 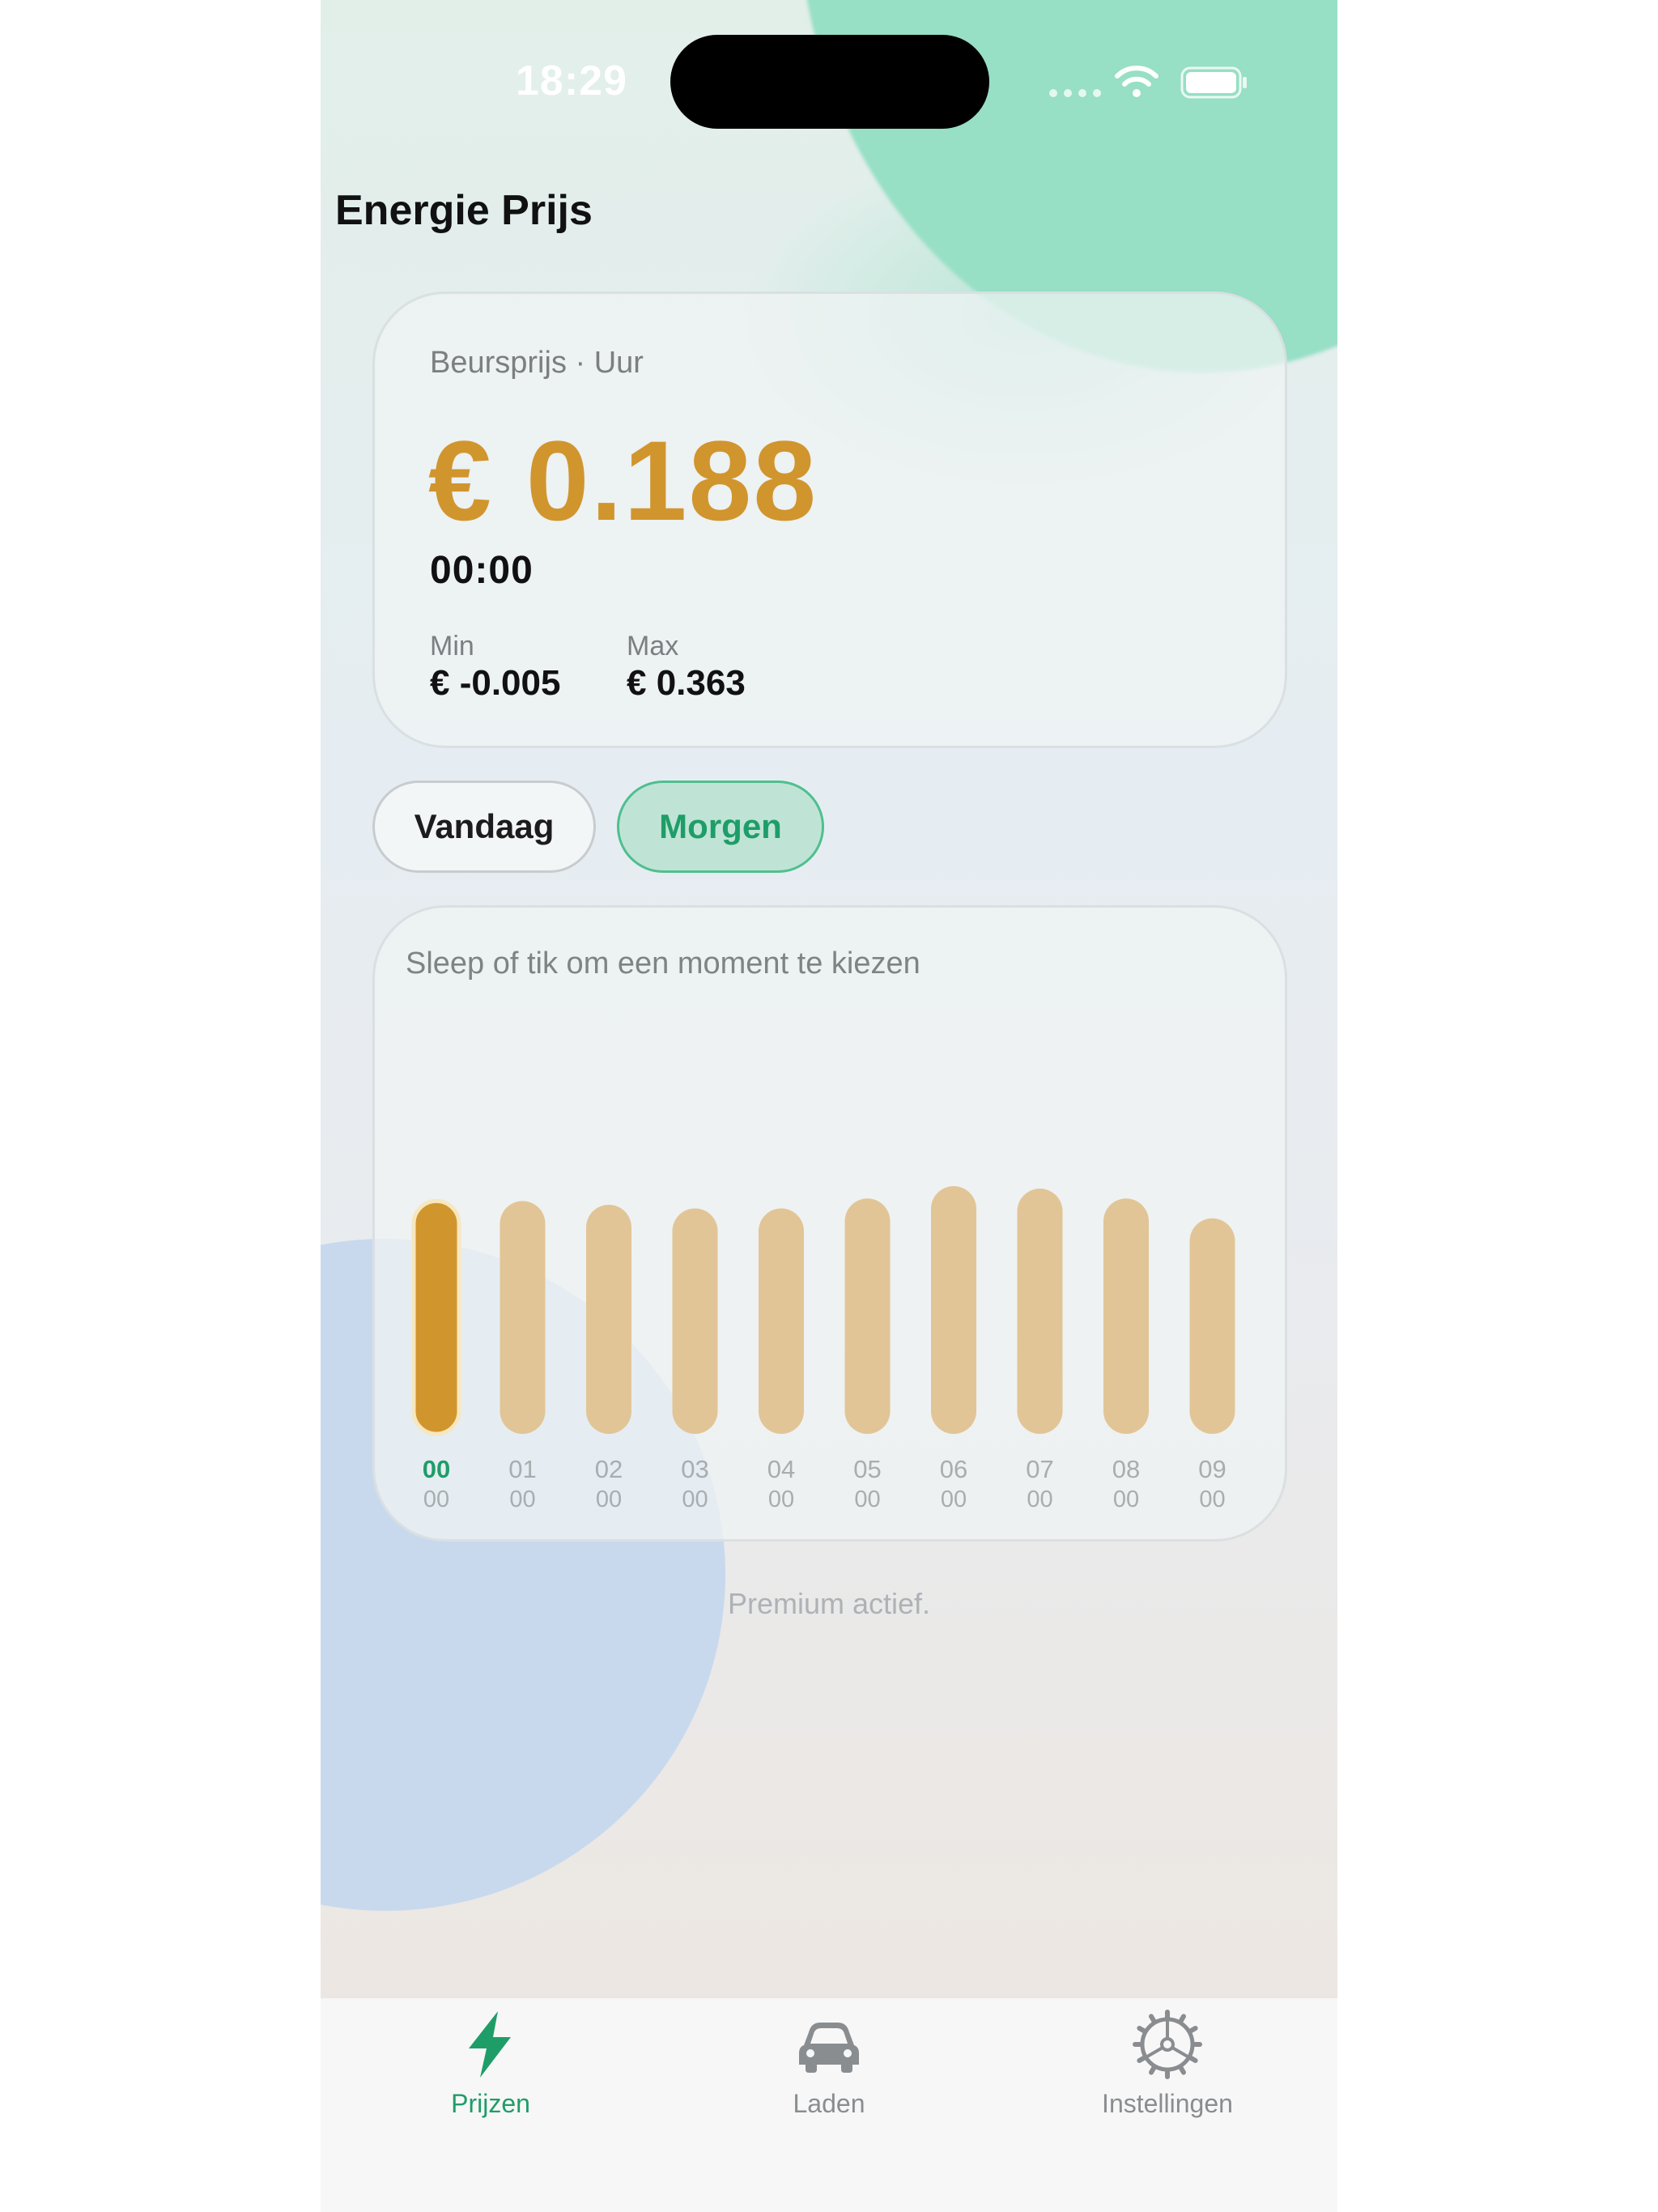 What do you see at coordinates (1075, 93) in the screenshot?
I see `signal-dots-icon` at bounding box center [1075, 93].